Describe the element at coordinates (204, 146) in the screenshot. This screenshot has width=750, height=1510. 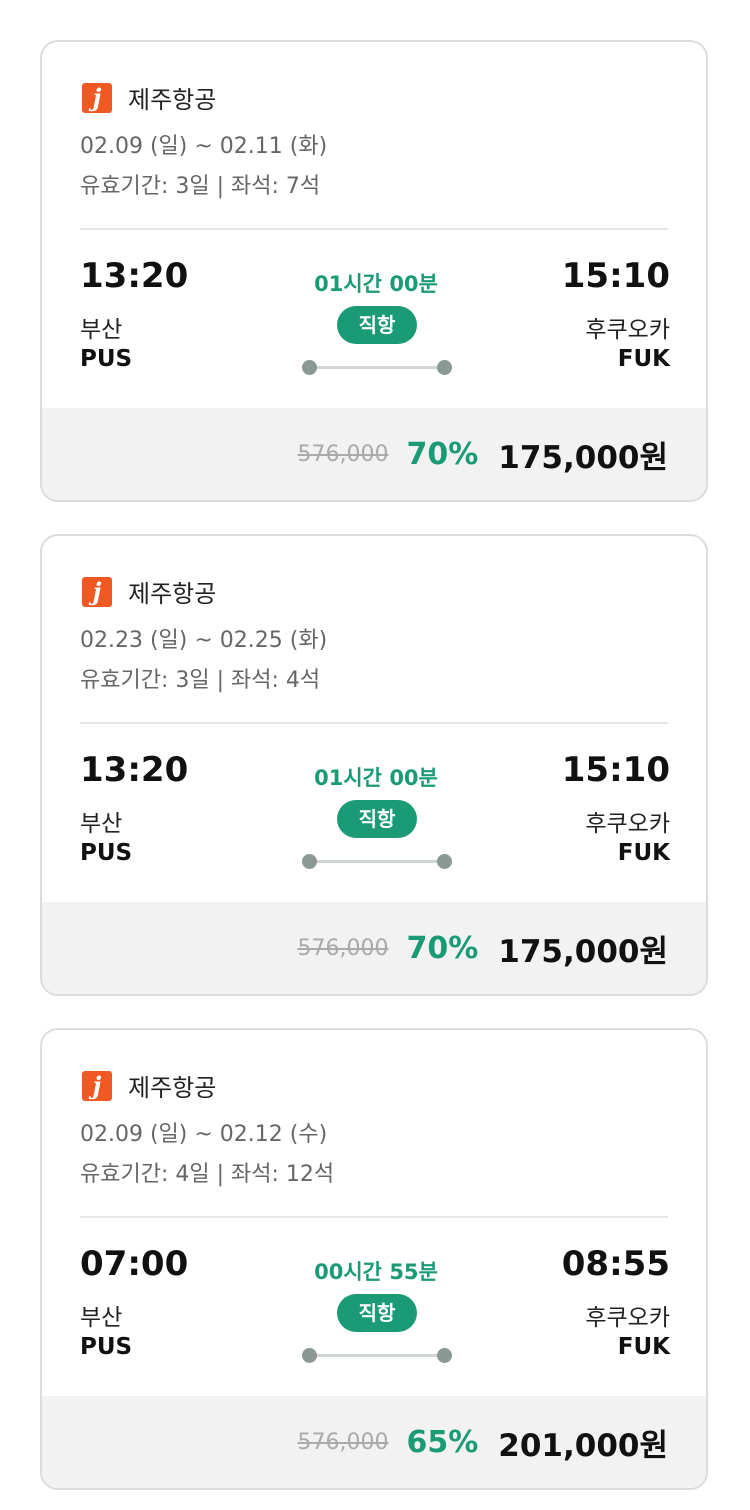
I see `travel-dates: 02.09 (일) ~ 02.11 (화)` at that location.